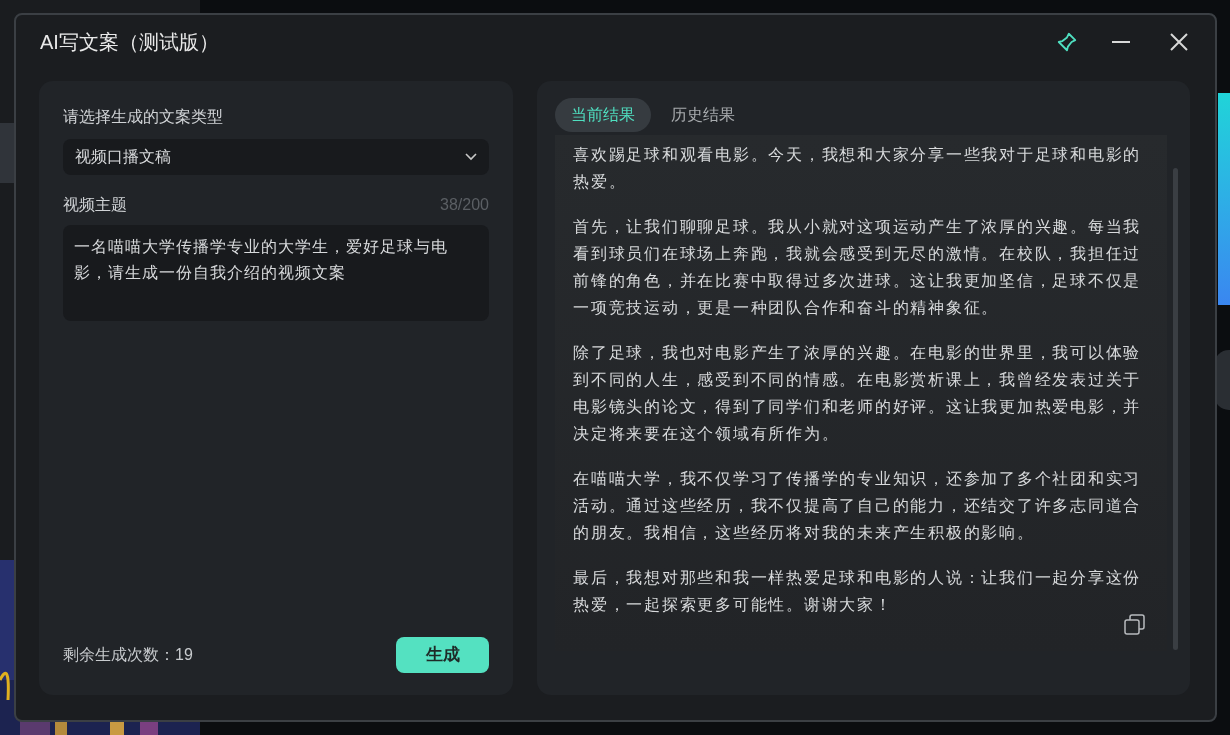 Image resolution: width=1230 pixels, height=735 pixels. What do you see at coordinates (1175, 409) in the screenshot?
I see `scrollbar` at bounding box center [1175, 409].